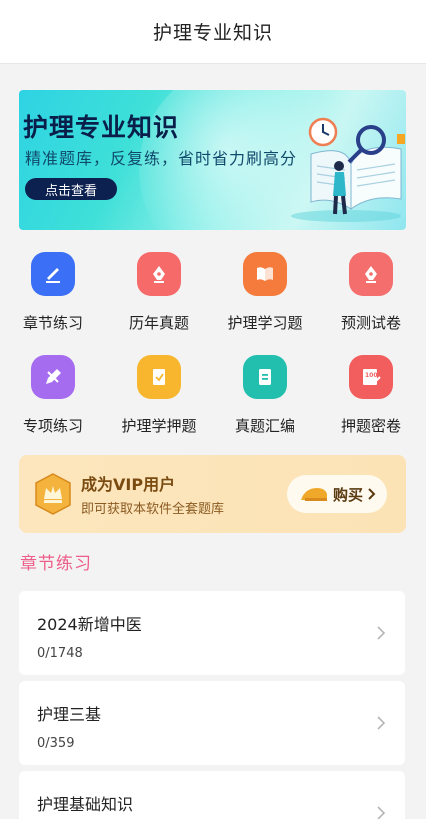 The image size is (426, 819). Describe the element at coordinates (128, 484) in the screenshot. I see `vip-title: 成为VIP用户` at that location.